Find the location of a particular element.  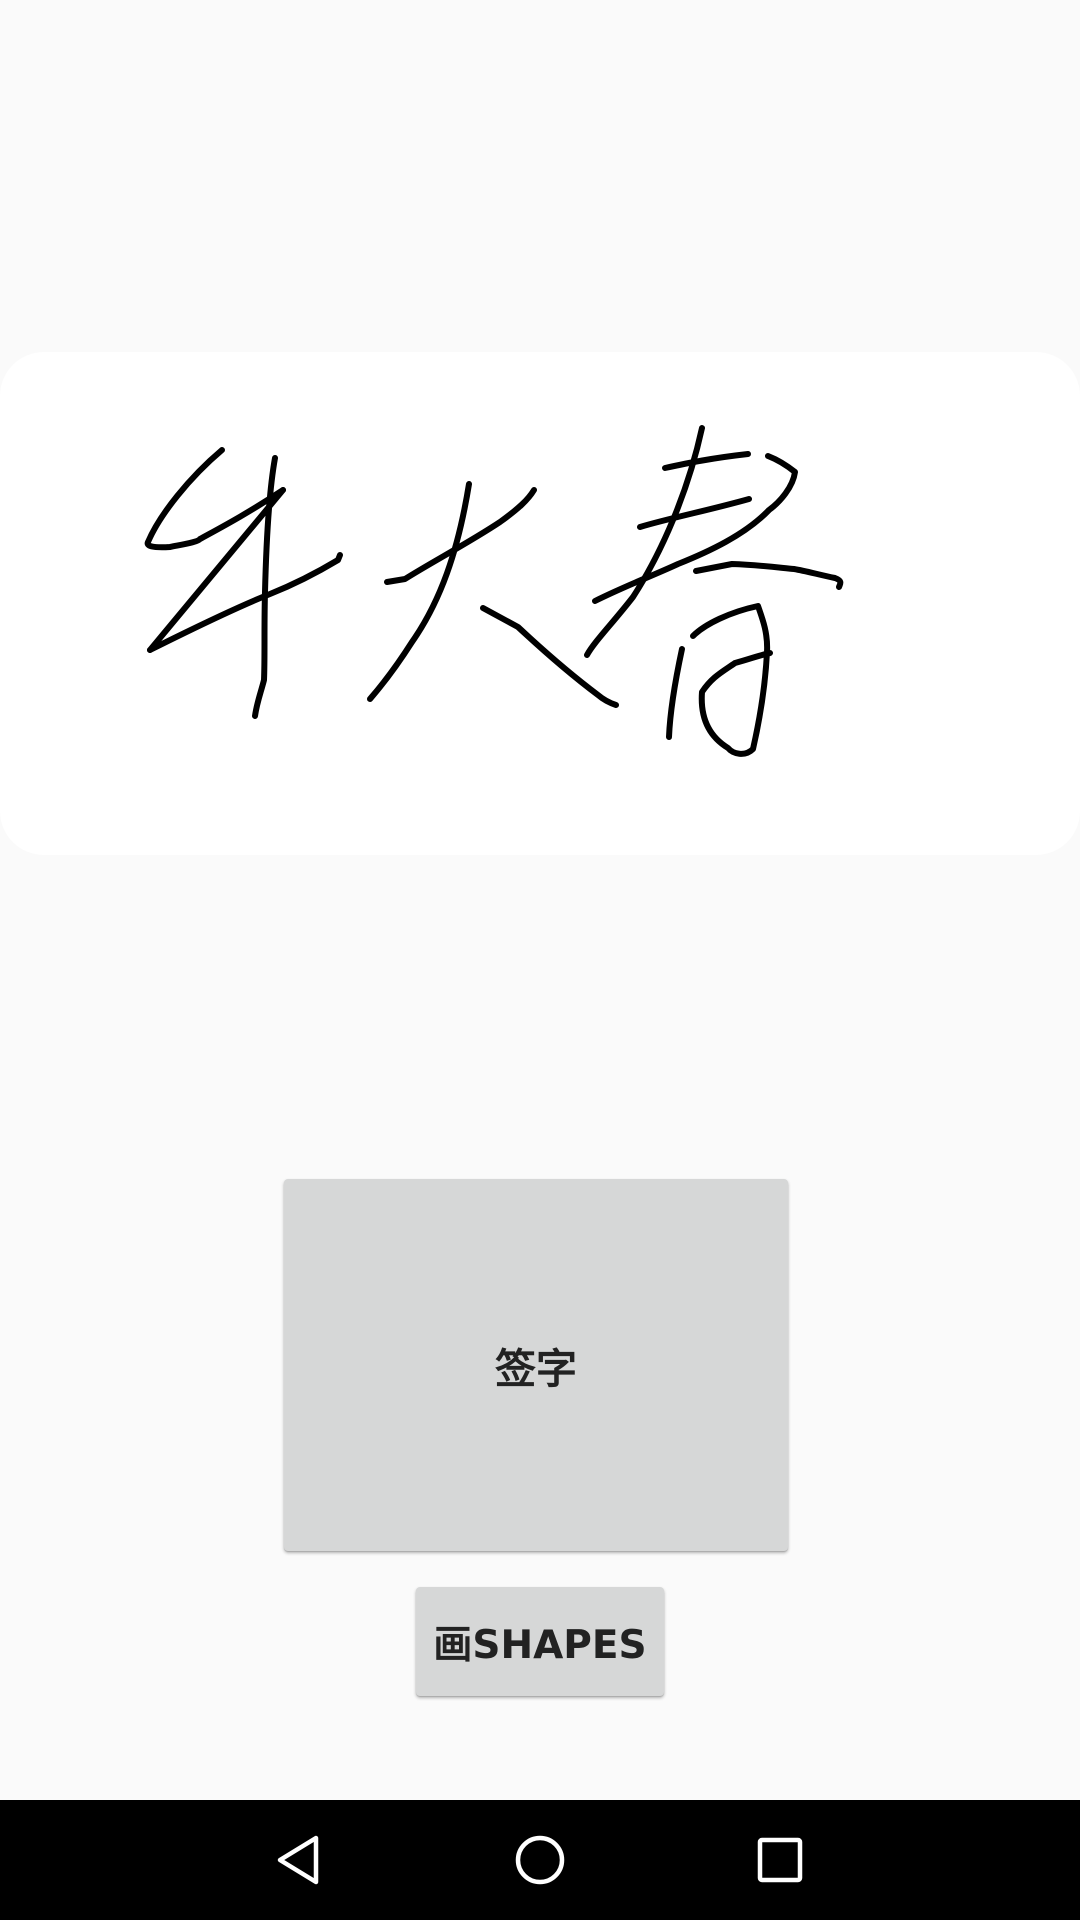

triangle-back-icon is located at coordinates (298, 1860).